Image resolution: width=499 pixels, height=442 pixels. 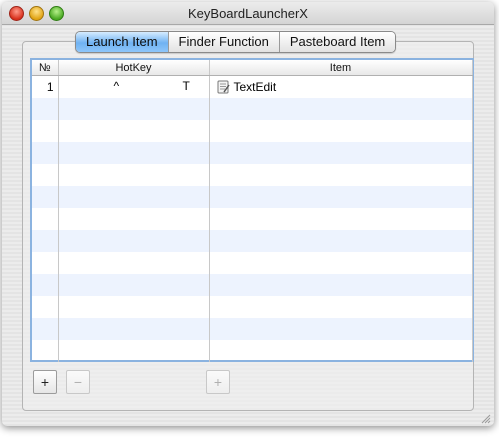 I want to click on textedit-app-icon, so click(x=223, y=87).